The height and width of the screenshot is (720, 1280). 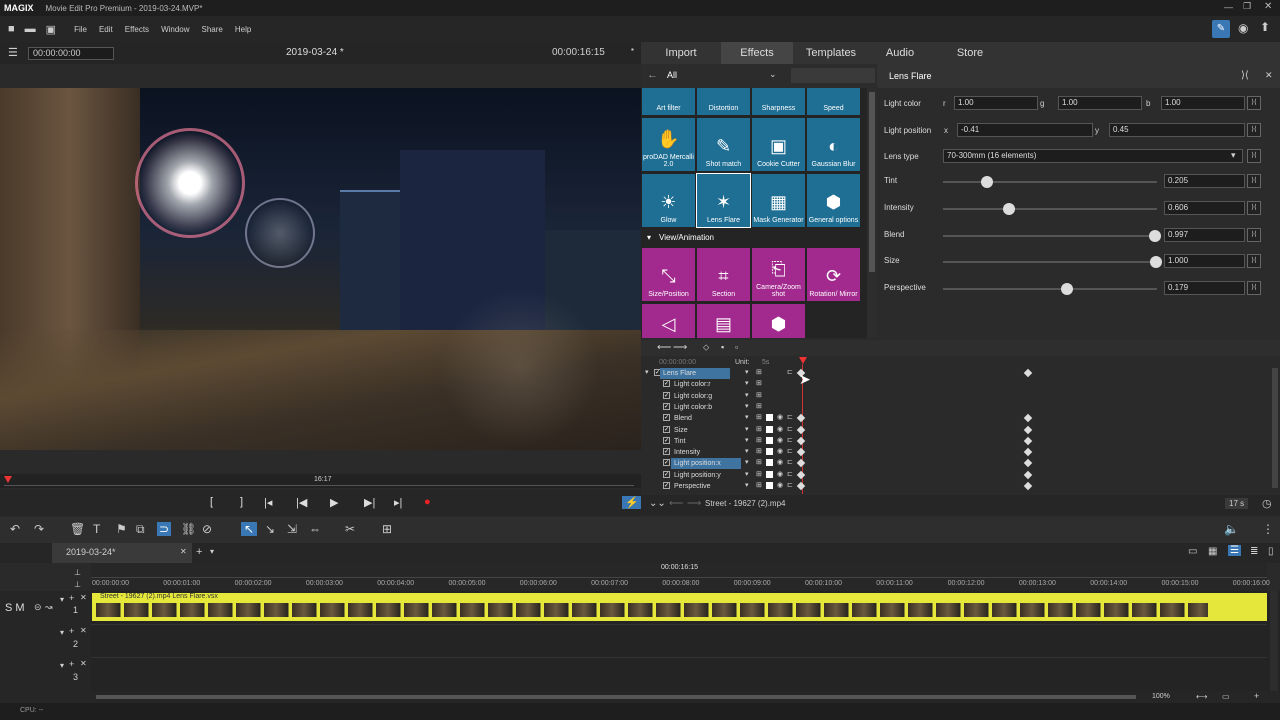 I want to click on tile-general-options: ⬢ General options, so click(x=833, y=200).